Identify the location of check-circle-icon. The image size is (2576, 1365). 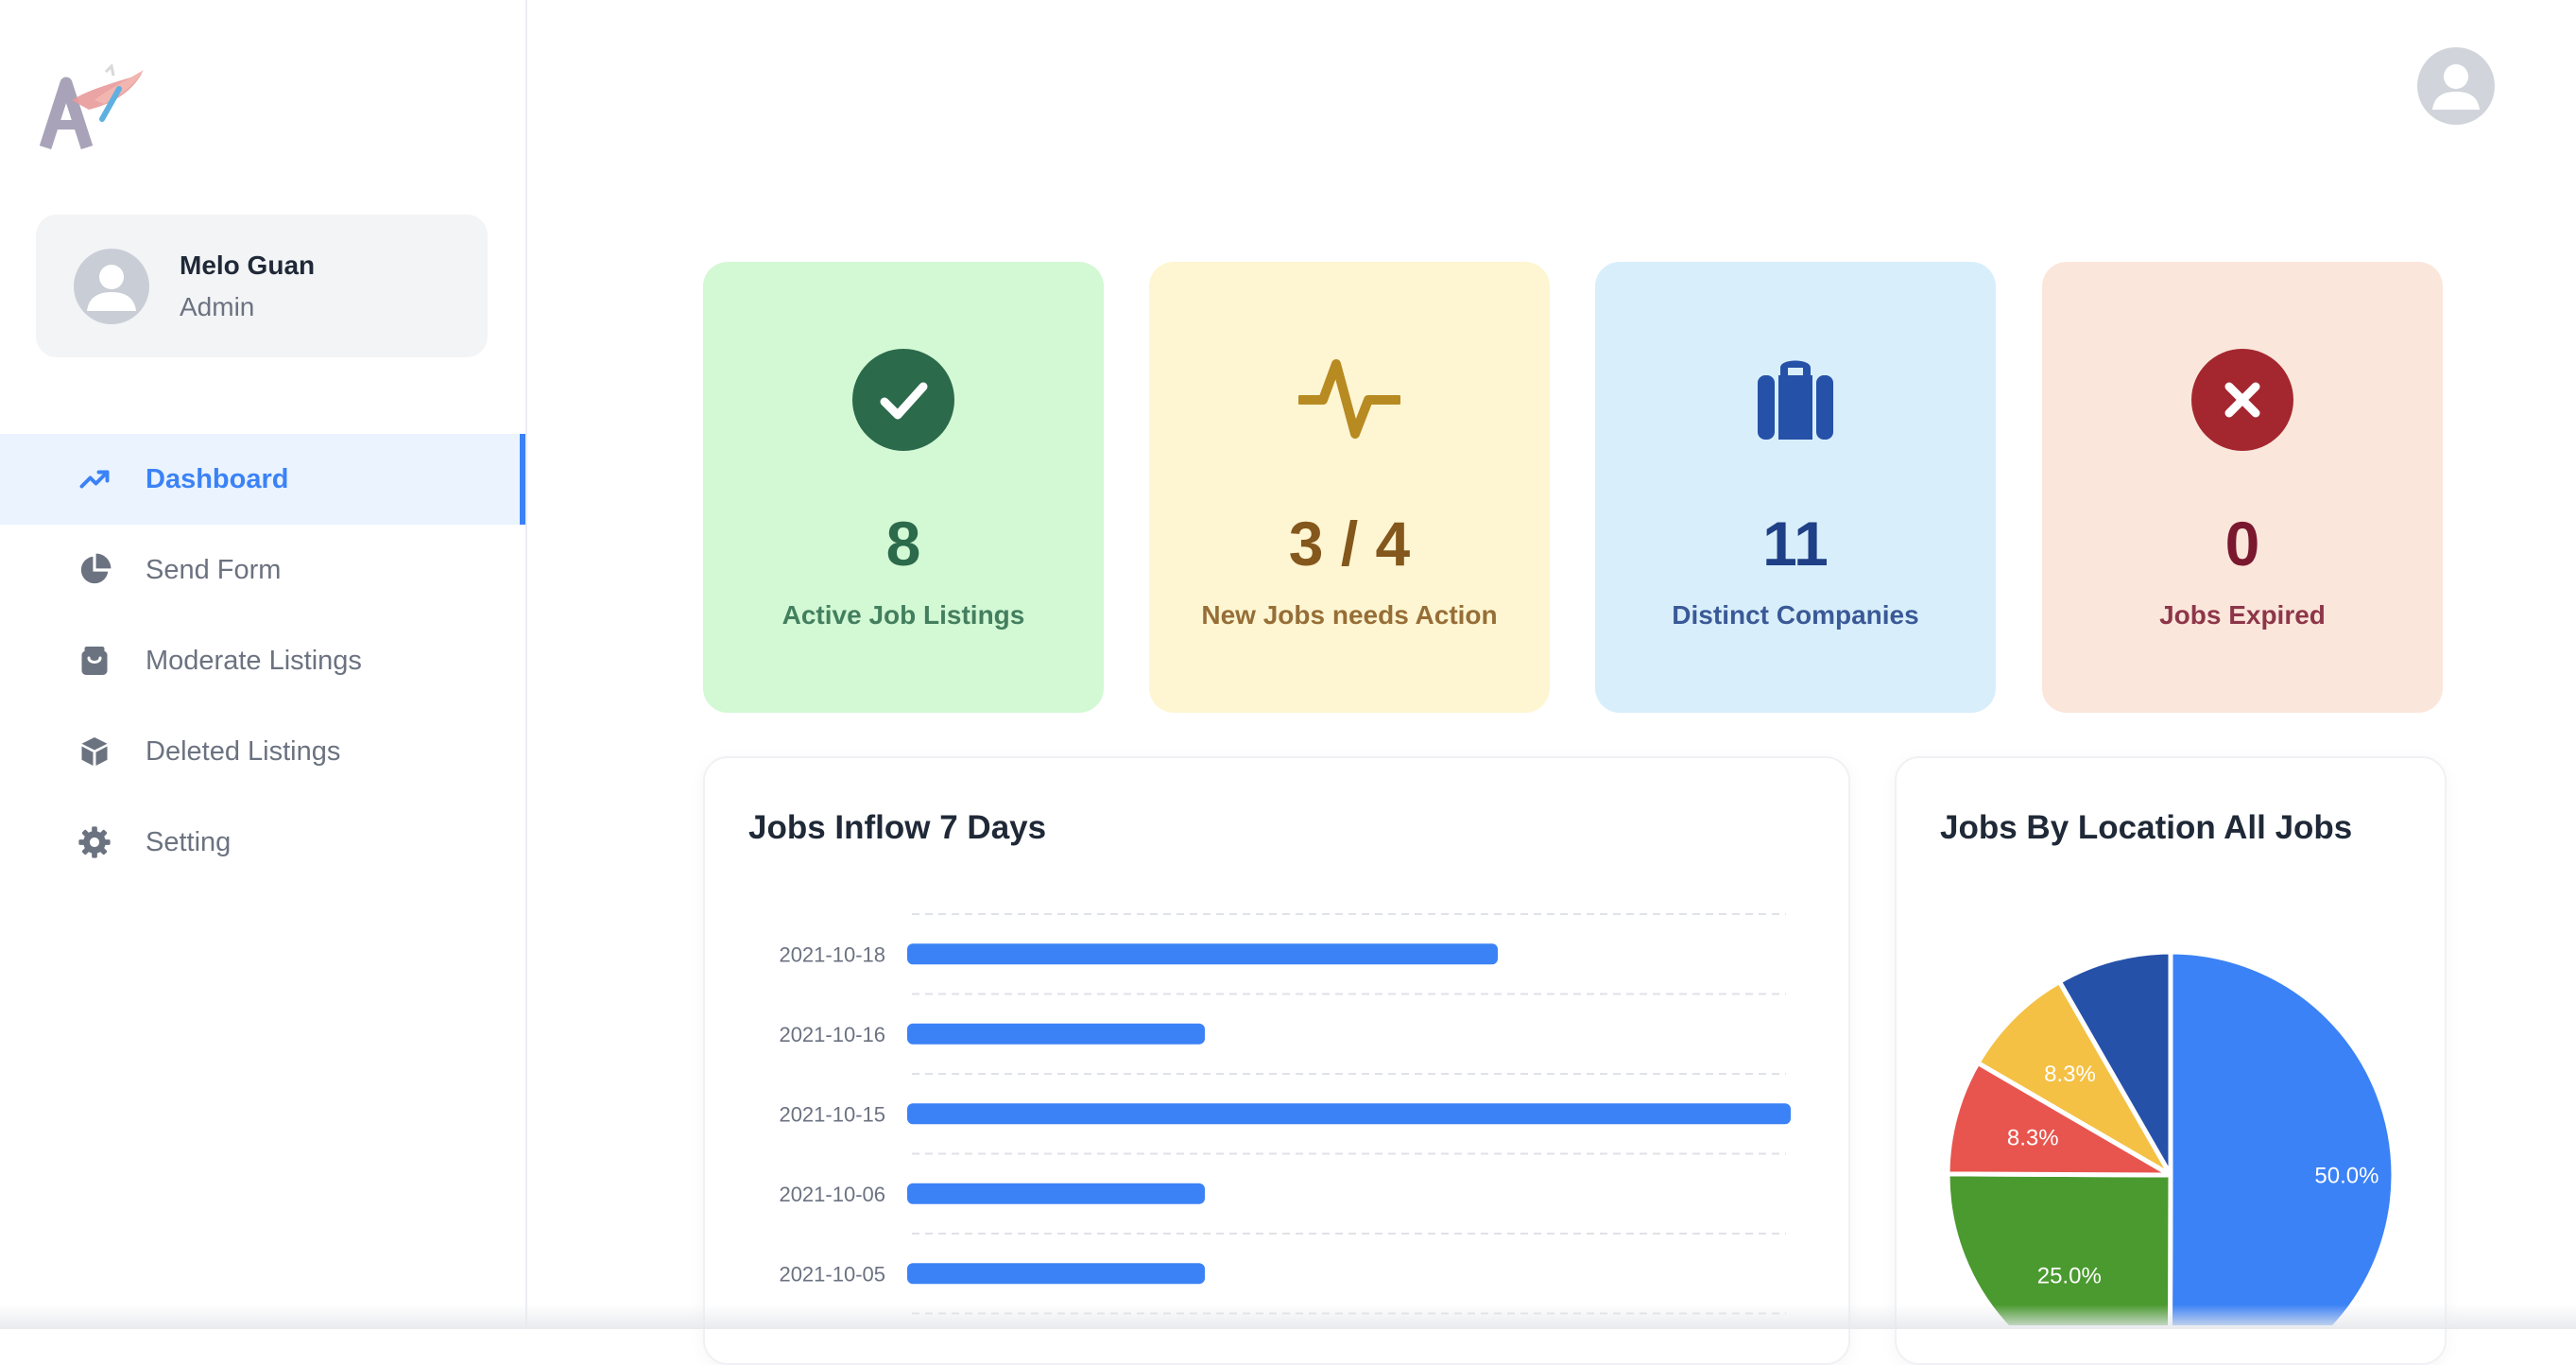
(903, 400).